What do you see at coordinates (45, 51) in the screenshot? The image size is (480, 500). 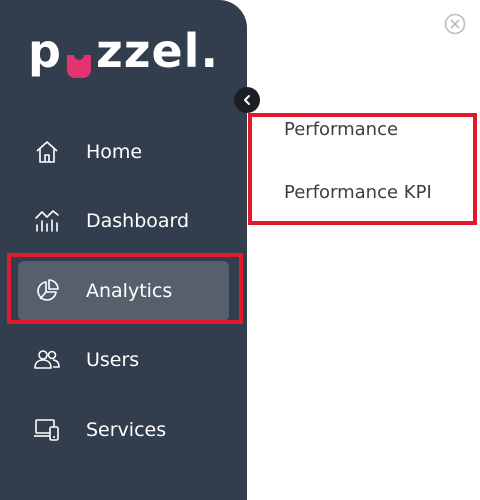 I see `logo-text-start: p` at bounding box center [45, 51].